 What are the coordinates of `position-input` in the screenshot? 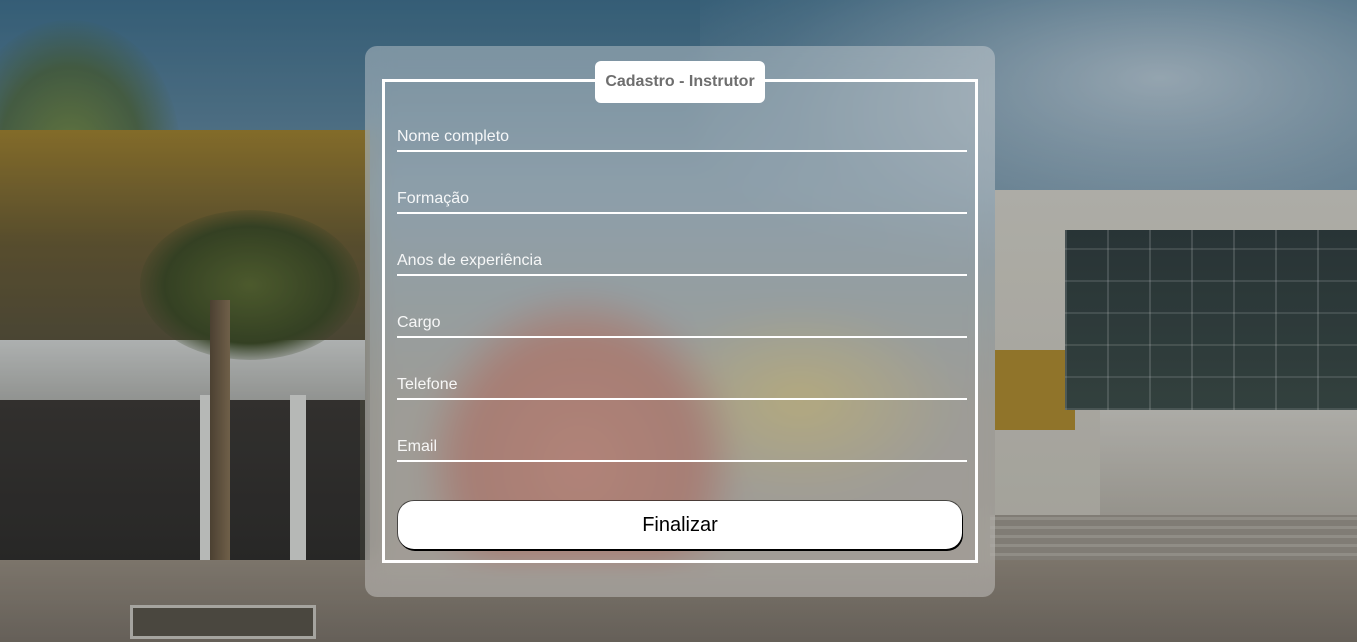 It's located at (682, 323).